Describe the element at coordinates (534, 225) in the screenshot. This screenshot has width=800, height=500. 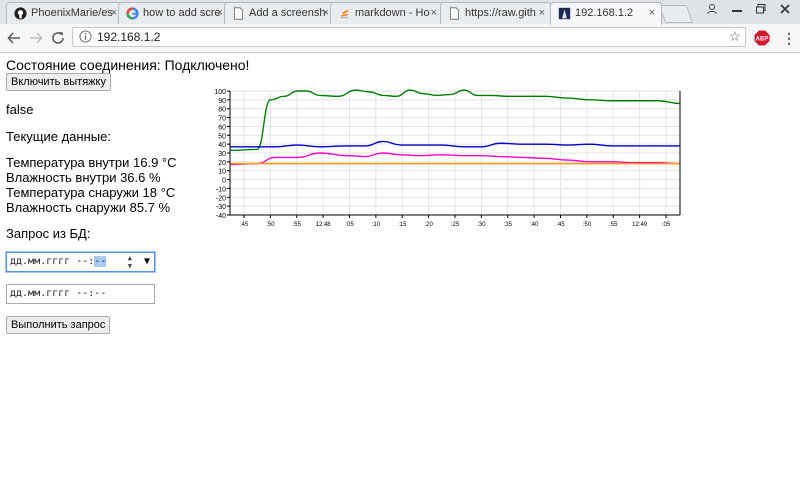
I see `x-tick-label: :40` at that location.